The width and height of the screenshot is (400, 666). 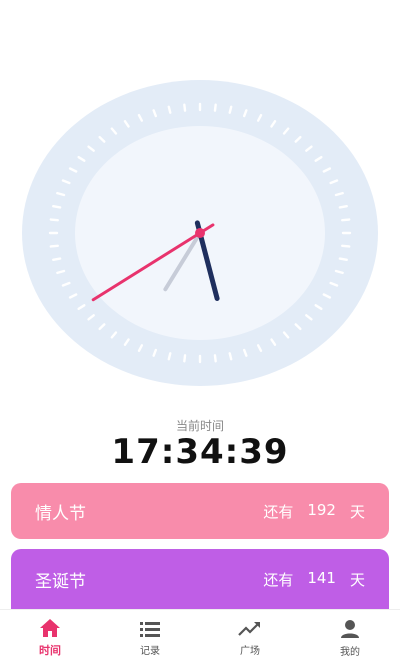 I want to click on tab-mine: 我的, so click(x=350, y=638).